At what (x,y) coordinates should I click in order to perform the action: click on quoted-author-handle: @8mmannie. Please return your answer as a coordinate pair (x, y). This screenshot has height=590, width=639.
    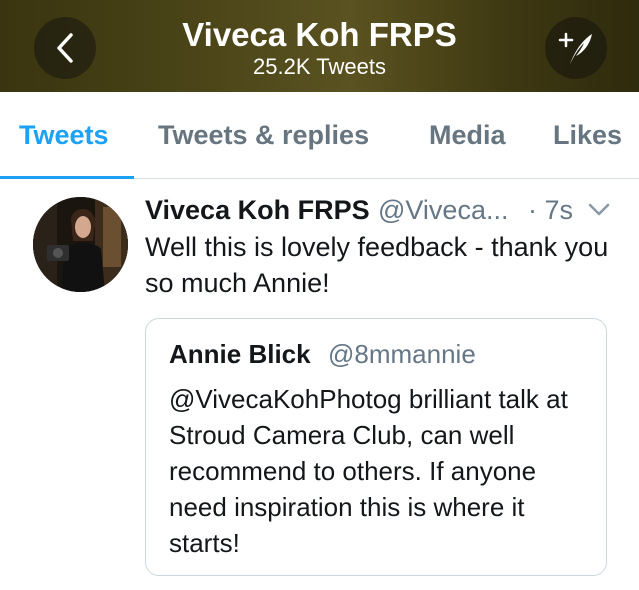
    Looking at the image, I should click on (402, 354).